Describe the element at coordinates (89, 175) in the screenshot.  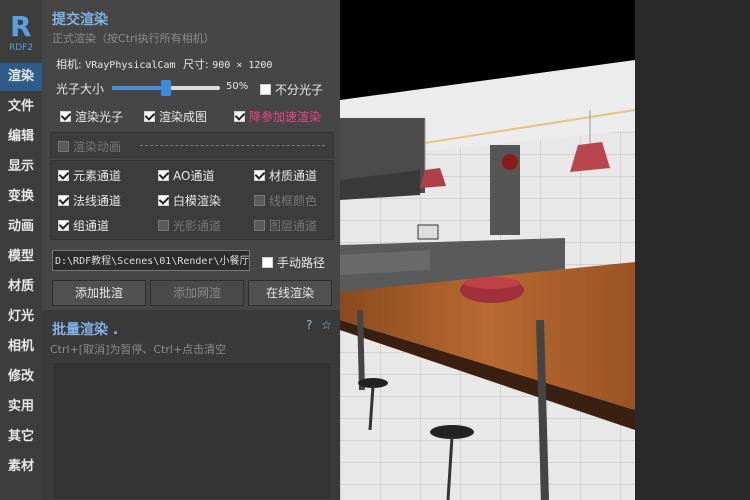
I see `channel-checkbox-0: 元素通道` at that location.